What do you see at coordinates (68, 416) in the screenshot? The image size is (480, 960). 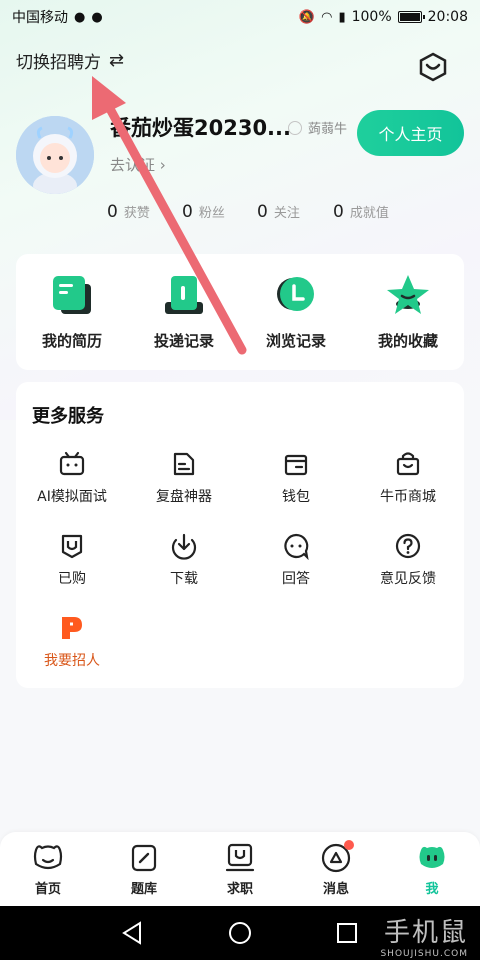 I see `services-title: 更多服务` at bounding box center [68, 416].